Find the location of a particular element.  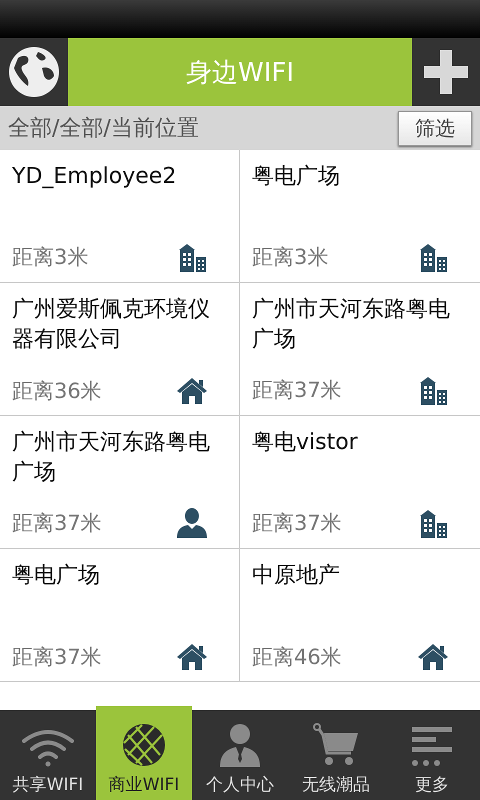

location-path: 全部/全部/当前位置 is located at coordinates (103, 129).